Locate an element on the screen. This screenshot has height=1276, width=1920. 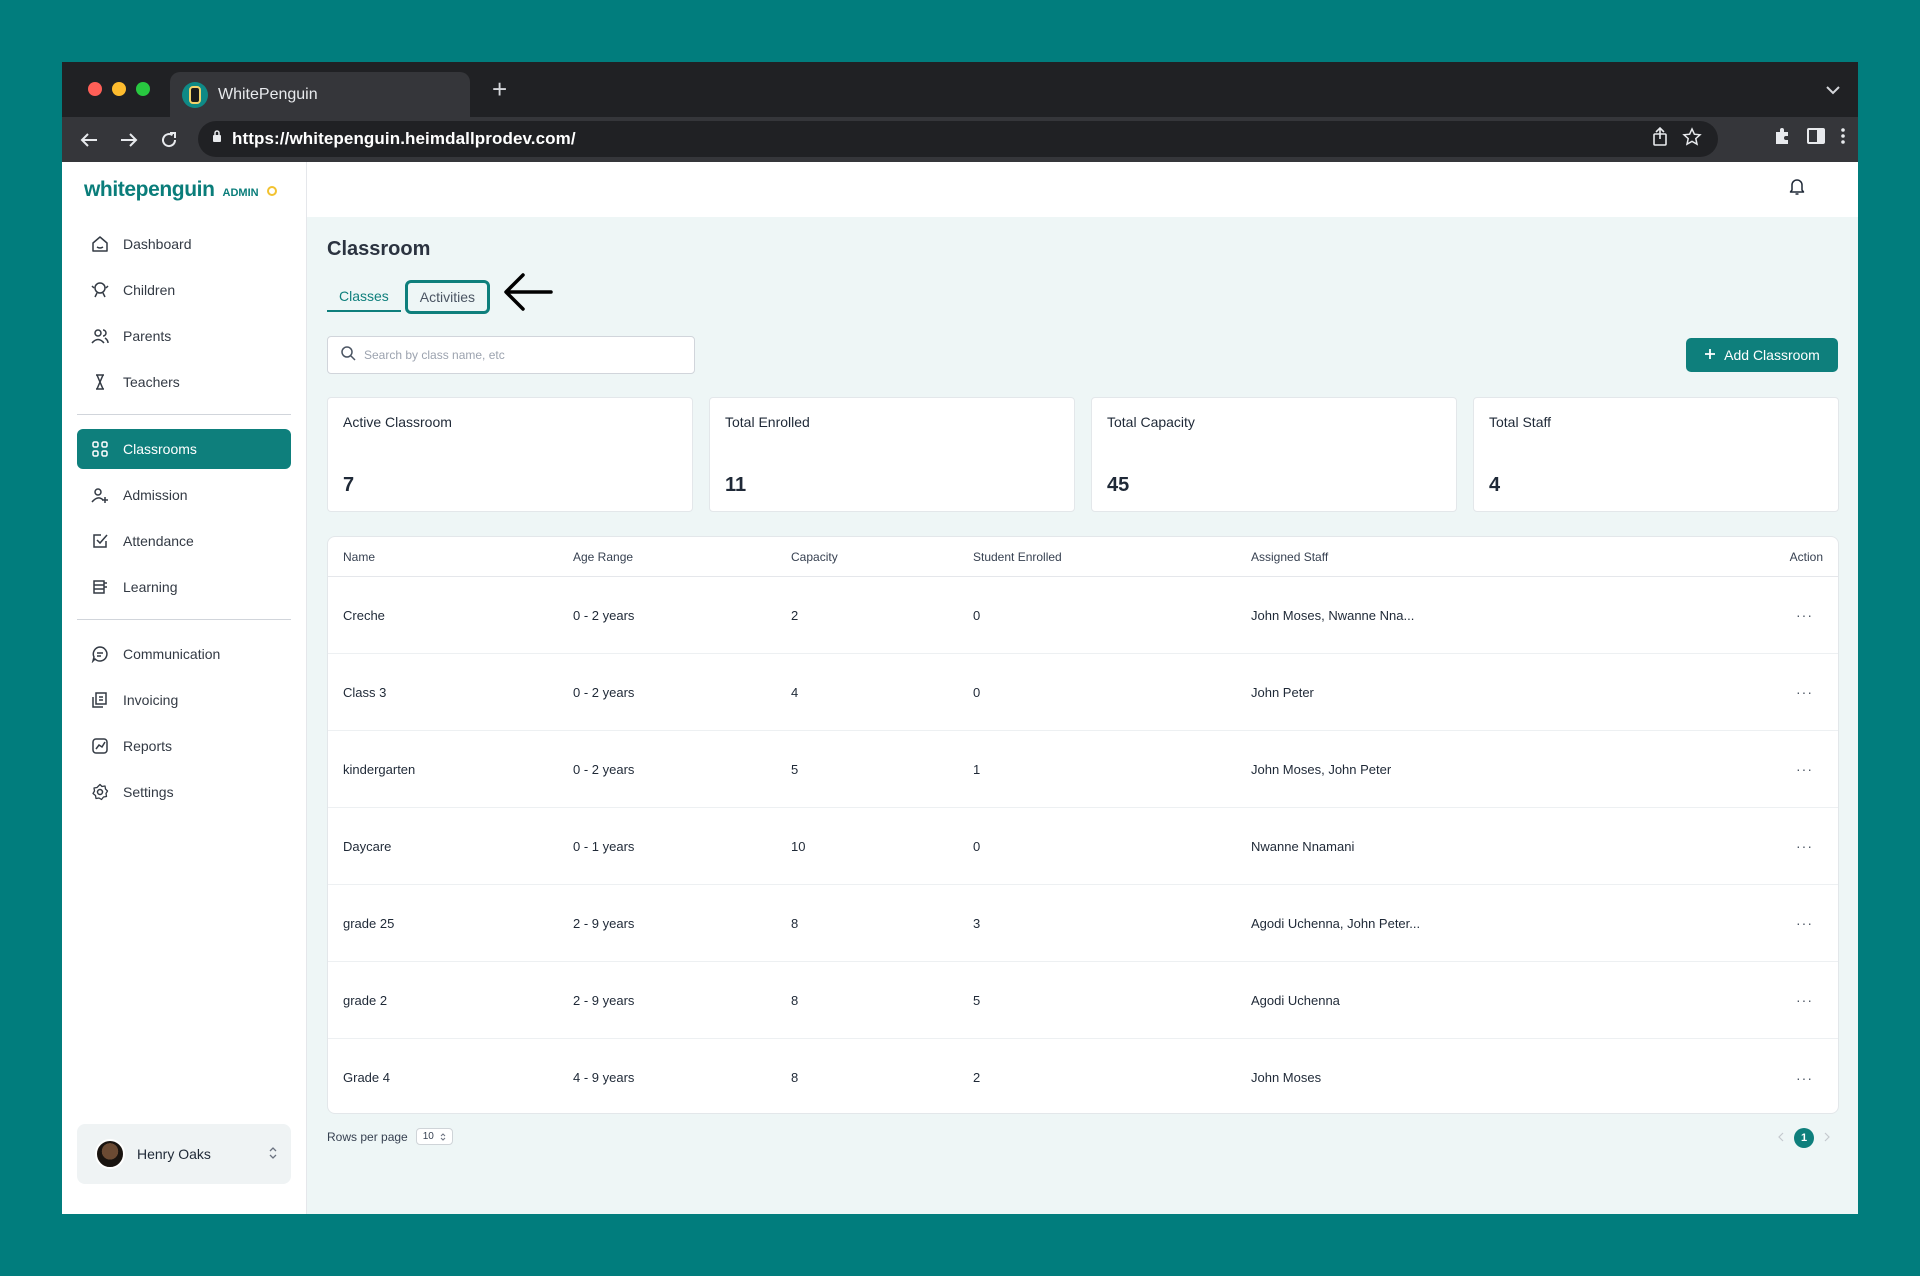
maximize-window-button is located at coordinates (143, 89).